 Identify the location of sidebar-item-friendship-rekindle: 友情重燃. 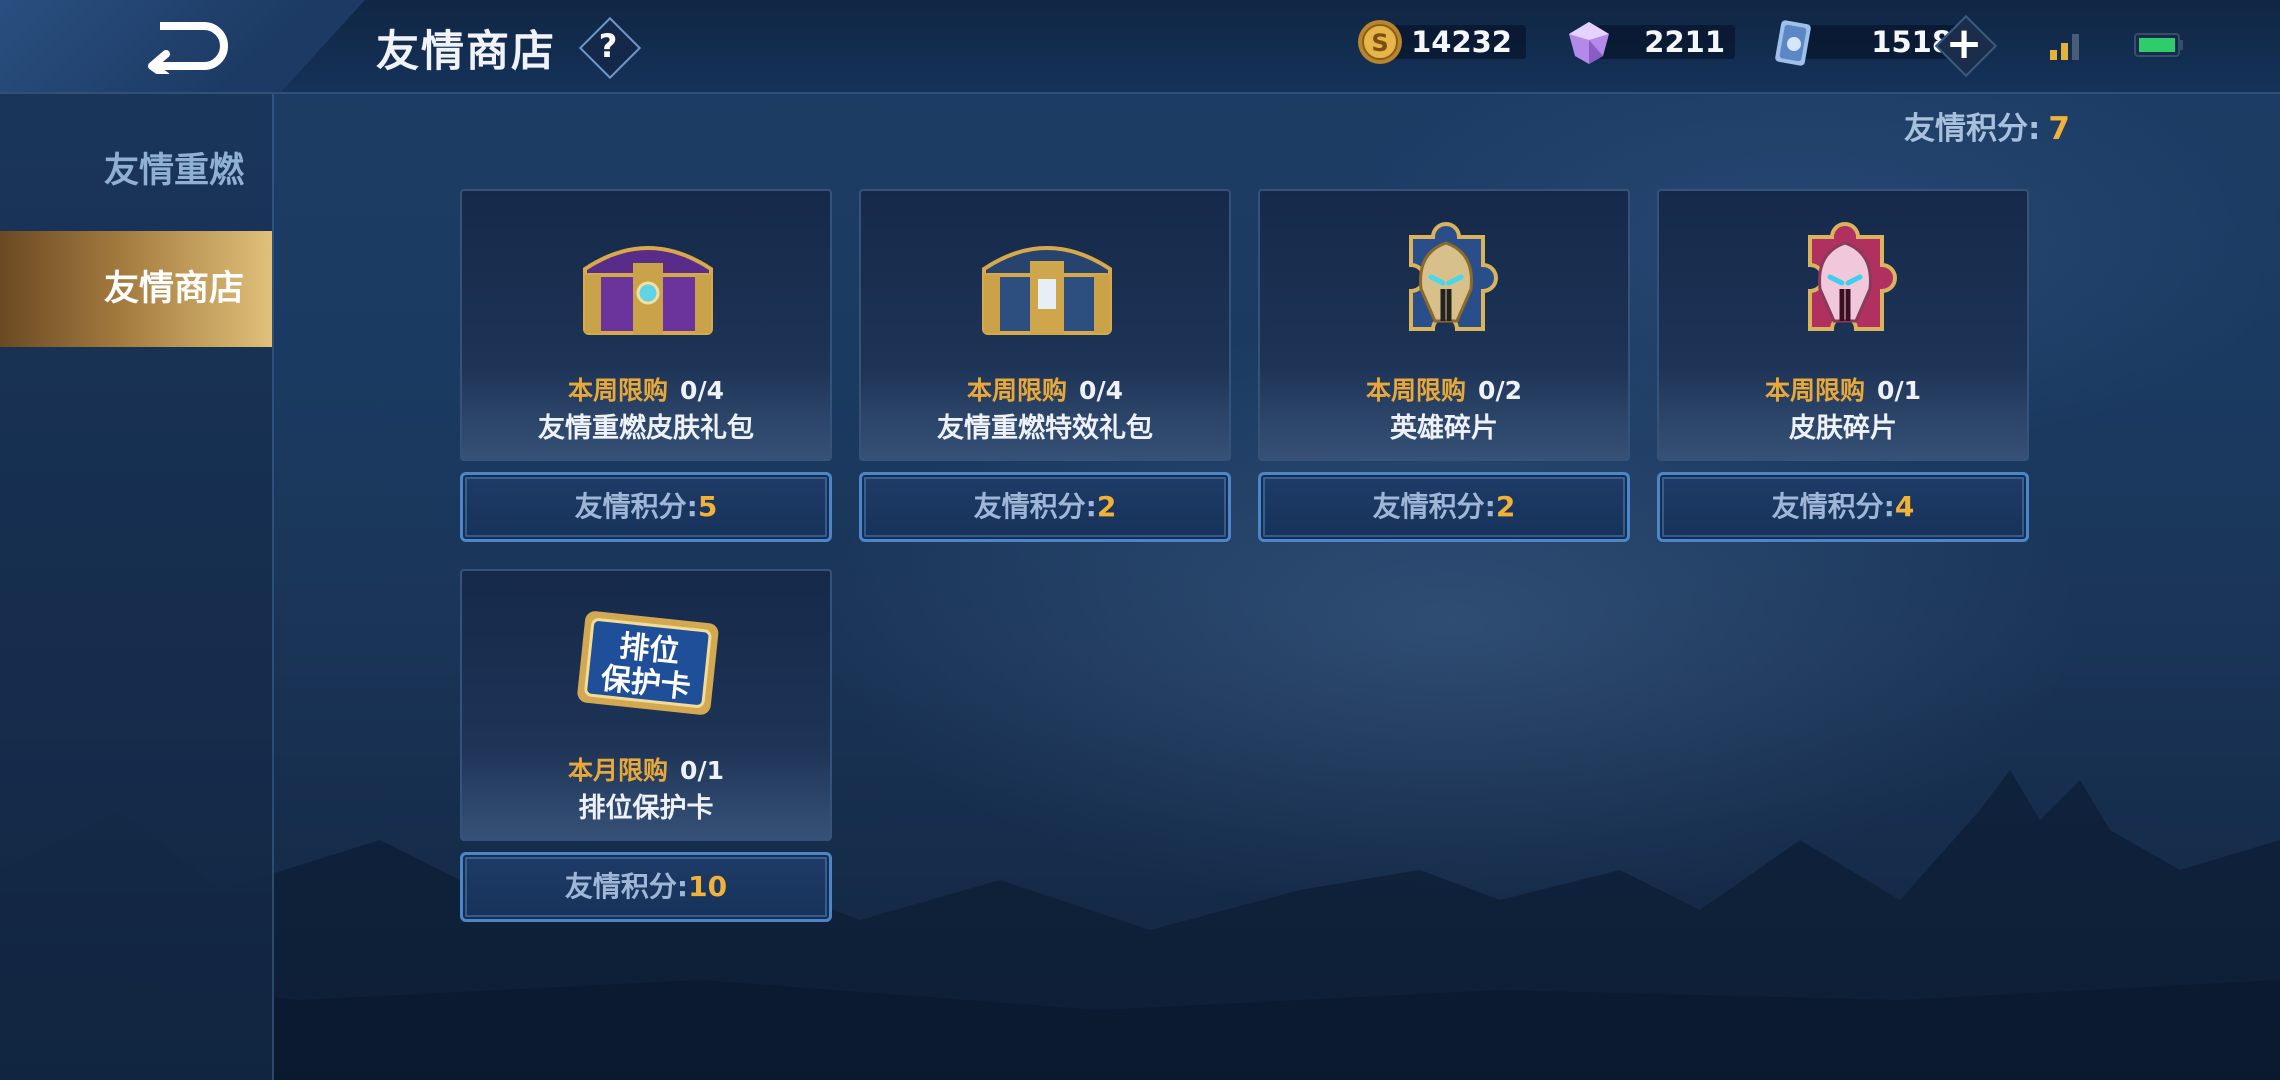
(136, 171).